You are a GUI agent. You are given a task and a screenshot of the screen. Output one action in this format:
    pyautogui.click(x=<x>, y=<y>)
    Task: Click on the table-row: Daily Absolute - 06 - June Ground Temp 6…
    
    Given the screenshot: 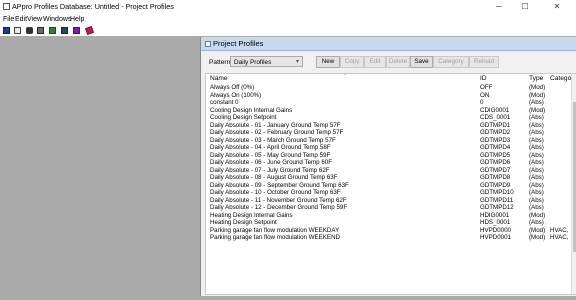 What is the action you would take?
    pyautogui.click(x=391, y=162)
    